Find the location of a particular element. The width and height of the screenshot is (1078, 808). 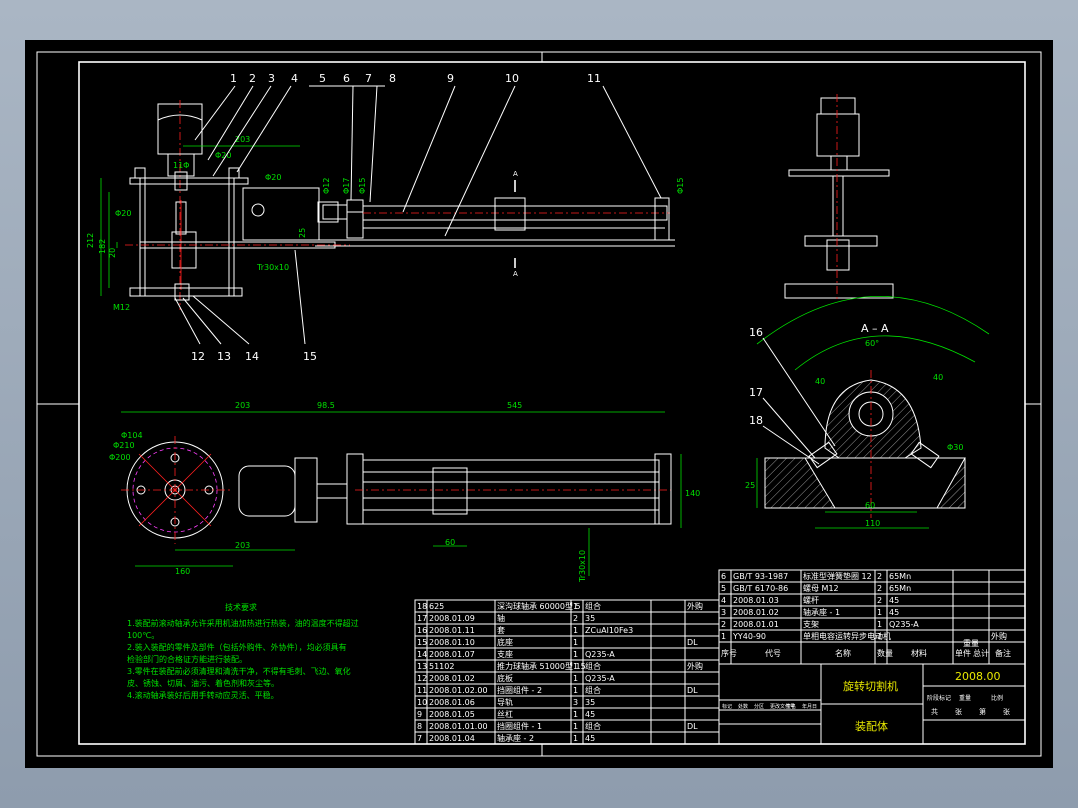

plan-dim-140: 140 is located at coordinates (692, 493).